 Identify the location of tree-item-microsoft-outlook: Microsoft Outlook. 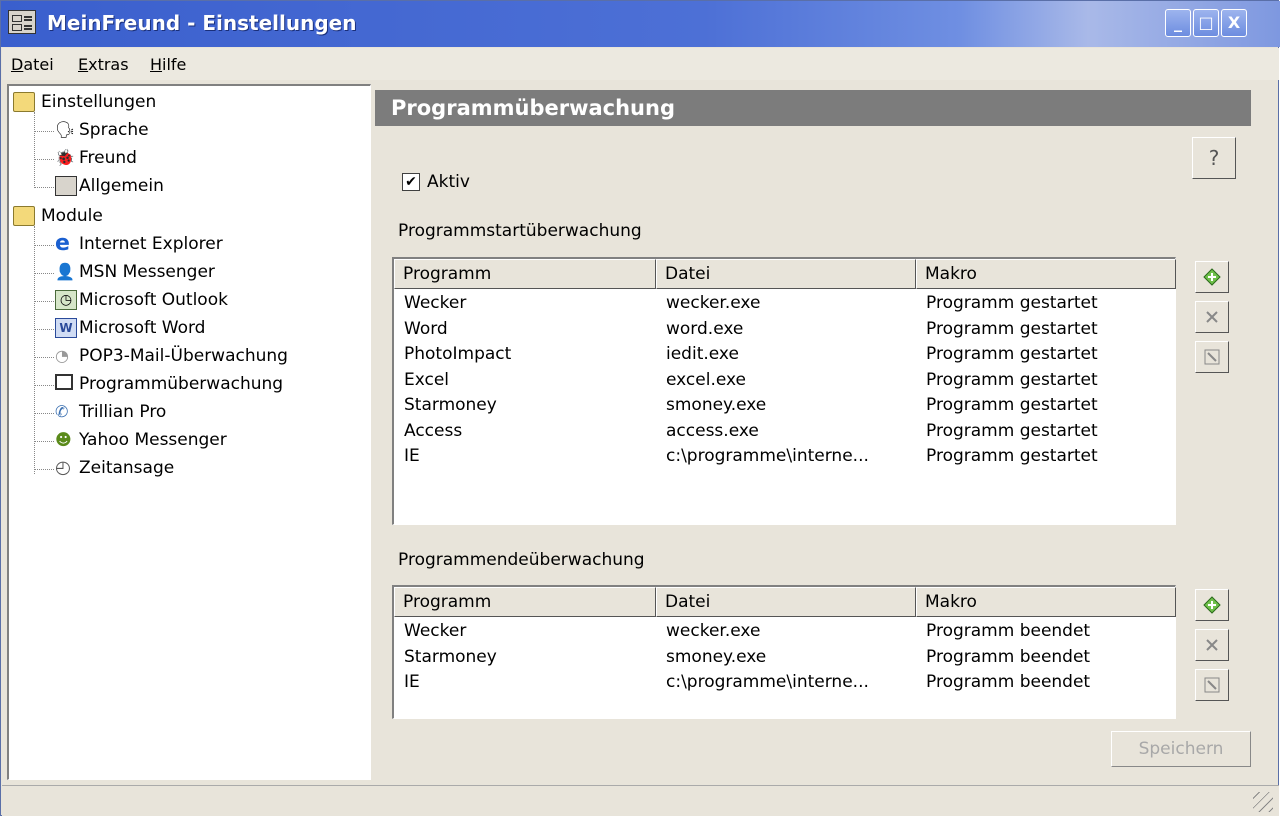
(153, 300).